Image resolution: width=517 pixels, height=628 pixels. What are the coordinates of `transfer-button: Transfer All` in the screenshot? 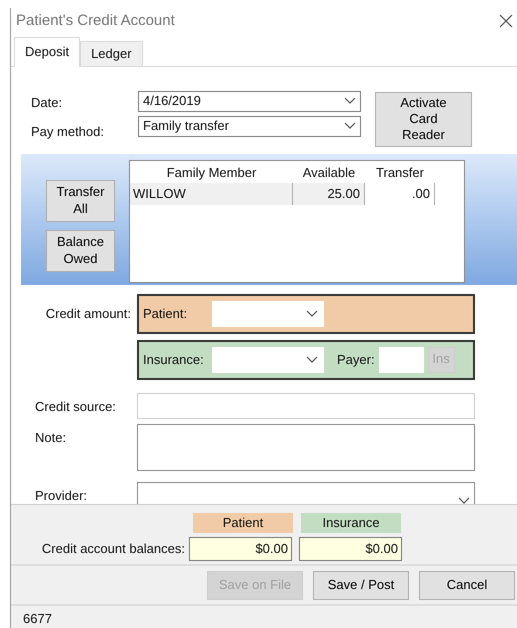 It's located at (80, 201).